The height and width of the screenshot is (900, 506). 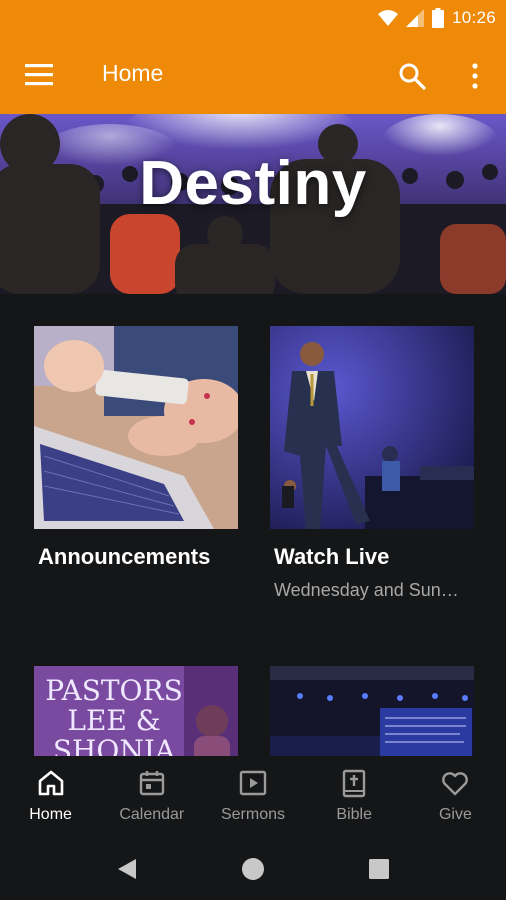 I want to click on pastors-image: PASTORS LEE & SHONIA, so click(x=136, y=711).